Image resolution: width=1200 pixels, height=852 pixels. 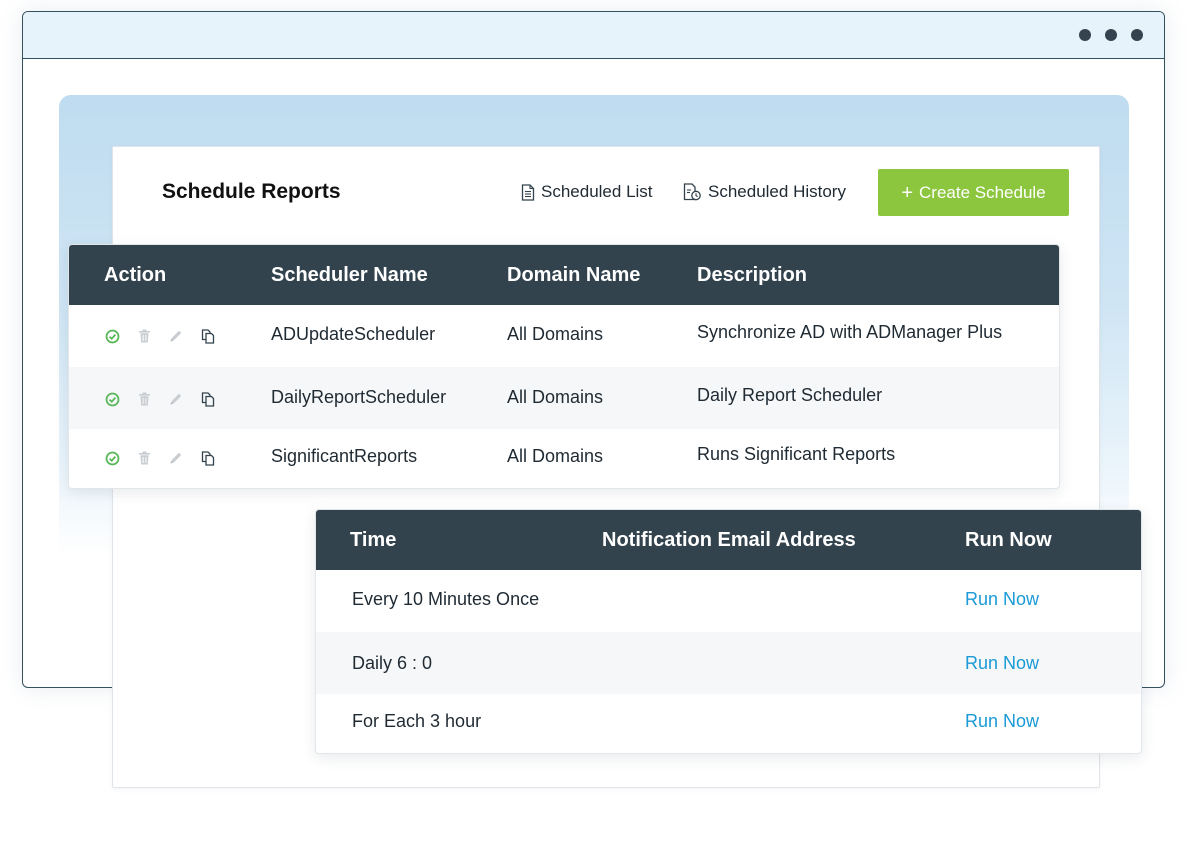 I want to click on scheduled-history-label: Scheduled History, so click(x=777, y=191).